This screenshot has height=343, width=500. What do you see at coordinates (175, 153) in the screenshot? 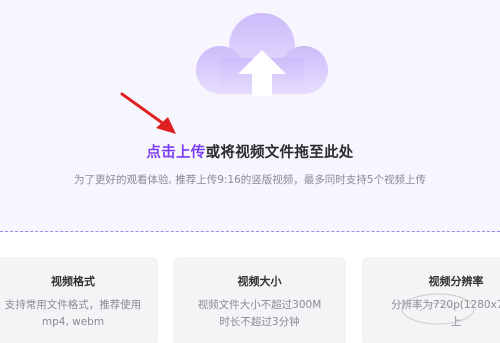
I see `click-upload-link: 点击上传` at bounding box center [175, 153].